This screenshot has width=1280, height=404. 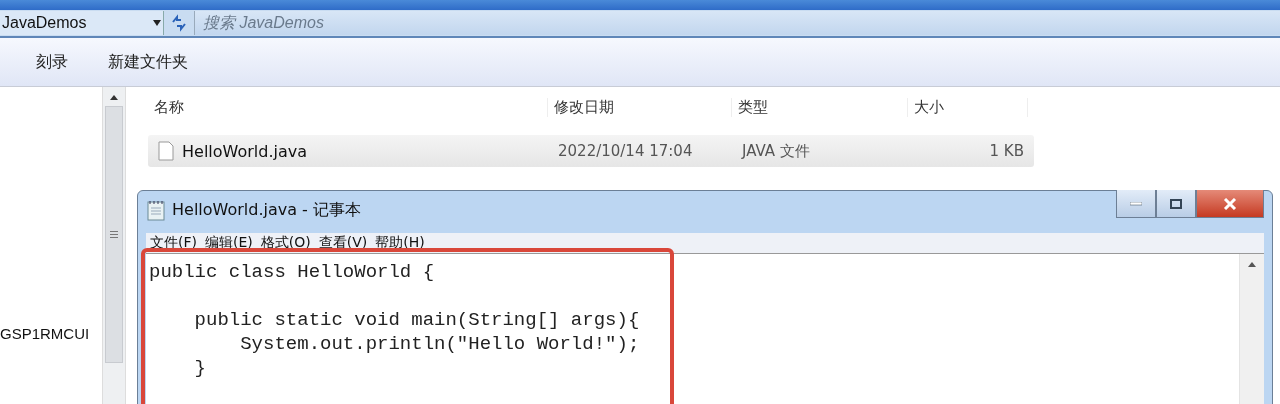 What do you see at coordinates (343, 243) in the screenshot?
I see `menu-item: 查看(V)` at bounding box center [343, 243].